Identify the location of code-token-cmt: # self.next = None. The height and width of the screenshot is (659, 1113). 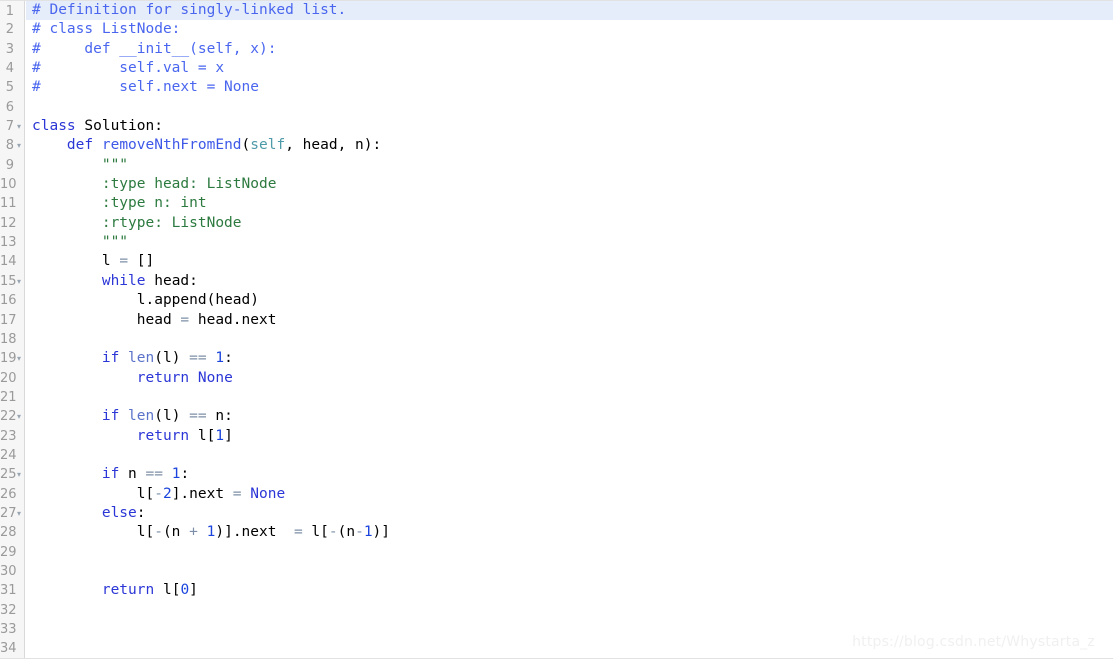
(145, 87).